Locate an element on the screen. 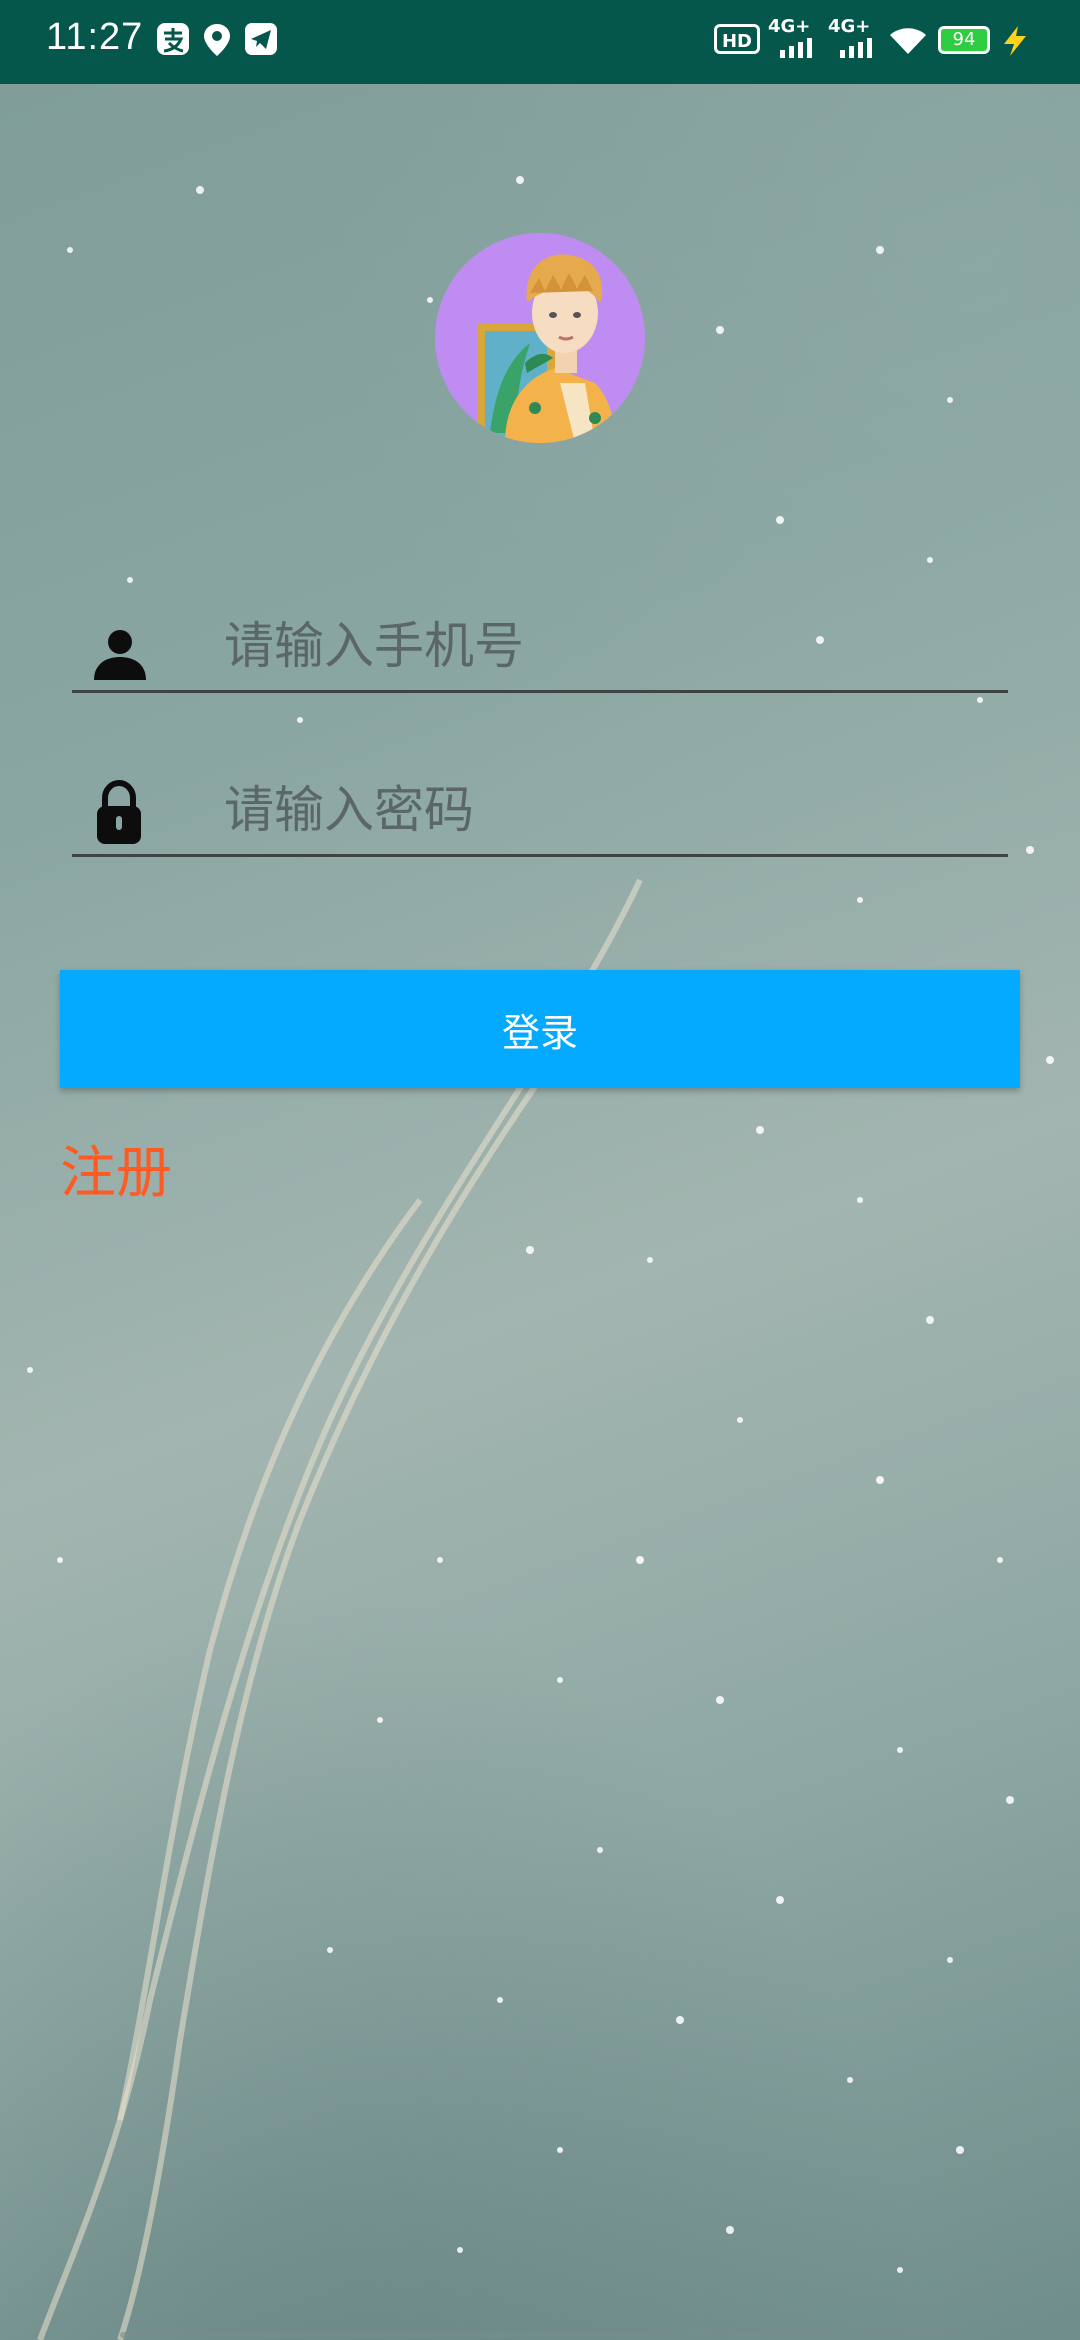  battery-icon: 94 is located at coordinates (964, 40).